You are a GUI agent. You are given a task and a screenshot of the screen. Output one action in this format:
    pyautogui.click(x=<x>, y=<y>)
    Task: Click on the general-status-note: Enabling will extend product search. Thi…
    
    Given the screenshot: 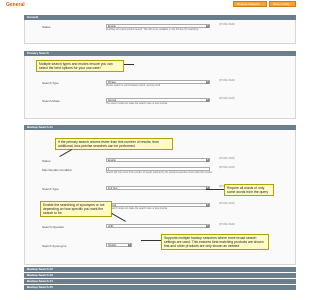 What is the action you would take?
    pyautogui.click(x=160, y=30)
    